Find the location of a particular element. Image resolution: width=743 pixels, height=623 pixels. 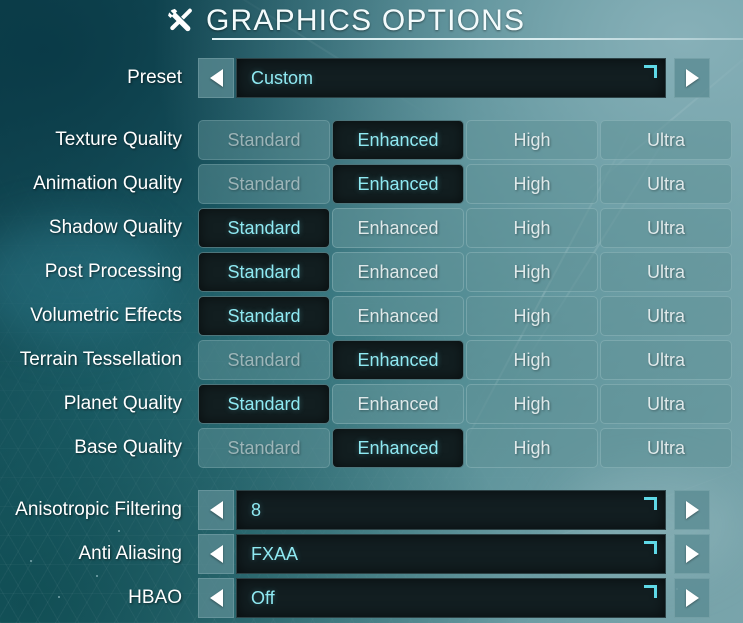

title-underline is located at coordinates (477, 39).